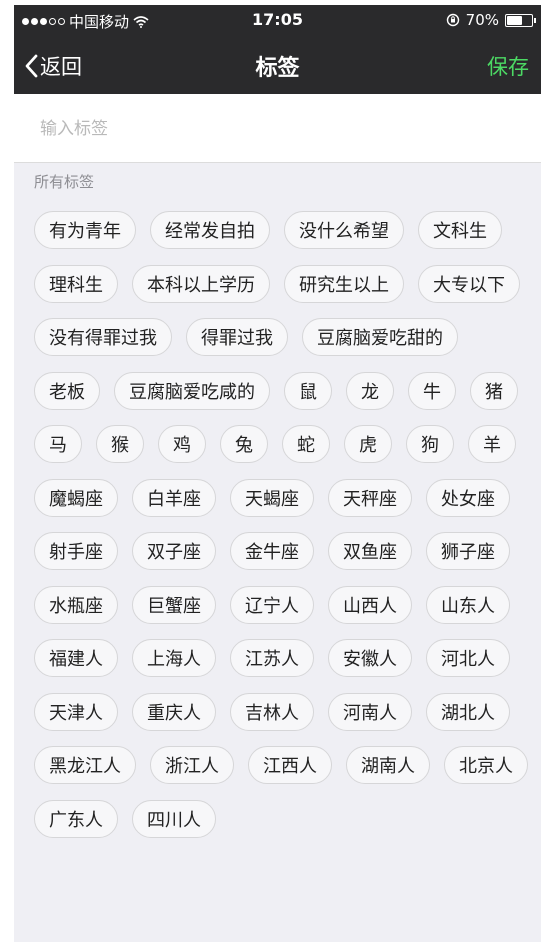 The height and width of the screenshot is (947, 550). What do you see at coordinates (370, 604) in the screenshot?
I see `tag-chip: 山西人` at bounding box center [370, 604].